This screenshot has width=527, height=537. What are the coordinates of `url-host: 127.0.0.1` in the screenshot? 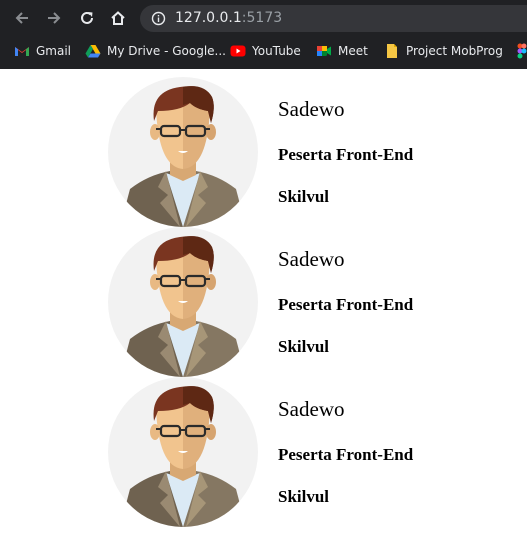 It's located at (208, 18).